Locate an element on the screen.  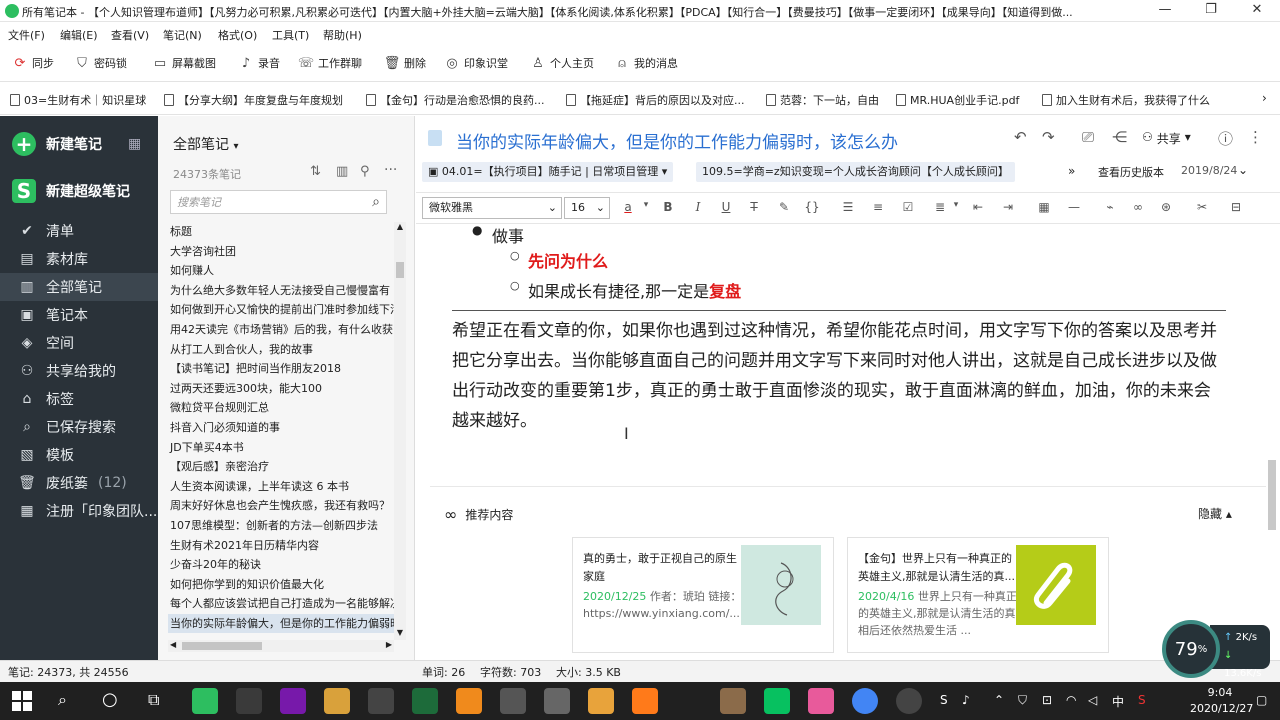
note-list-item: 少奋斗20年的秘诀 is located at coordinates (281, 565).